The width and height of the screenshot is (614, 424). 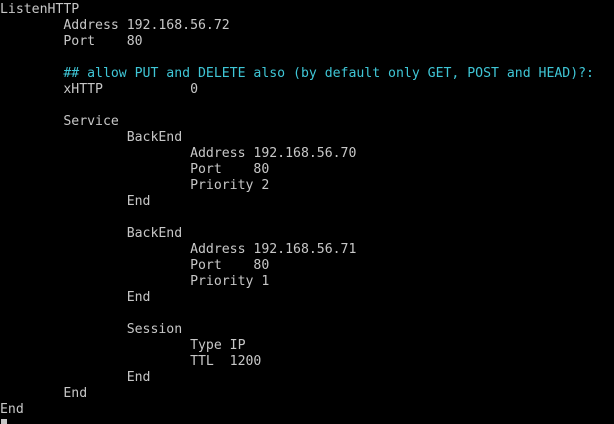 I want to click on terminal-line: TTL 1200, so click(x=131, y=361).